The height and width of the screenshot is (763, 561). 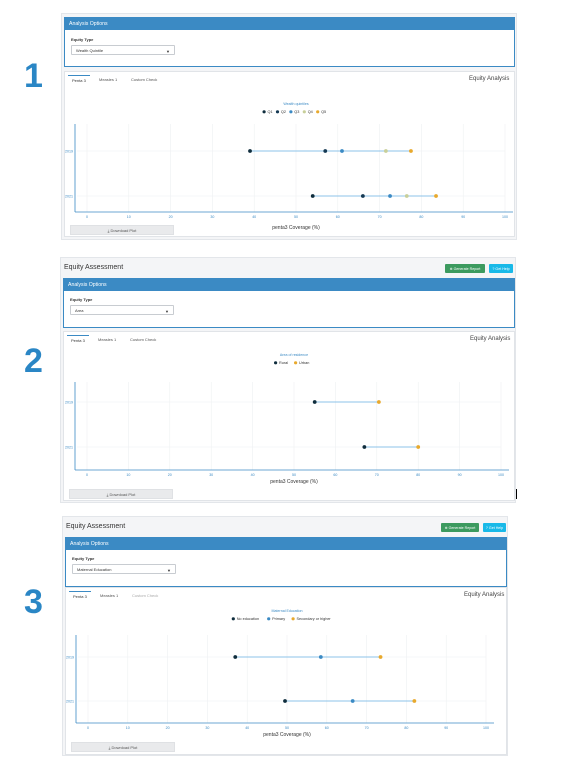 I want to click on legend-label: Primary, so click(x=278, y=619).